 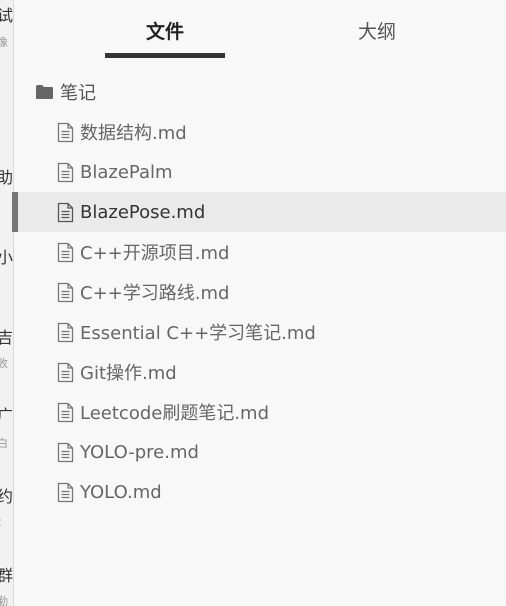 What do you see at coordinates (6, 256) in the screenshot?
I see `background-text-fragment: 小` at bounding box center [6, 256].